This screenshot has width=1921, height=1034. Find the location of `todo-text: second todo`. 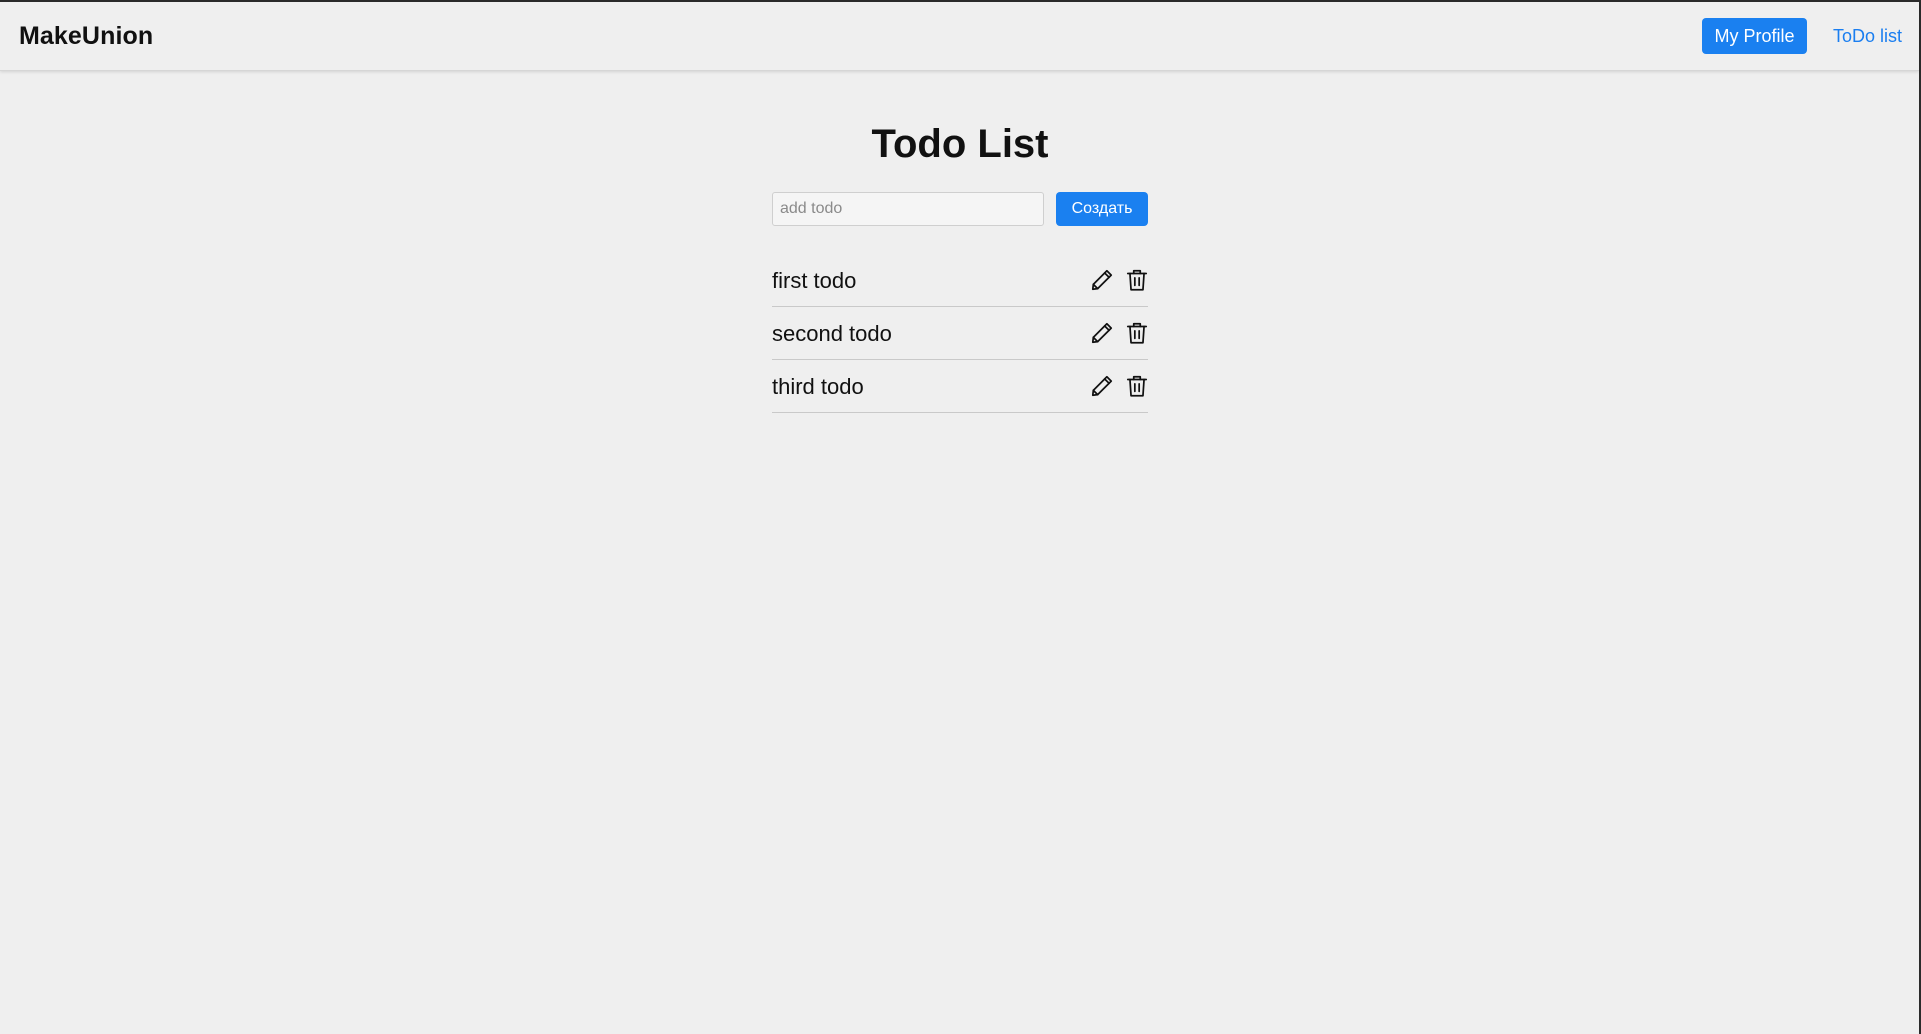

todo-text: second todo is located at coordinates (832, 333).